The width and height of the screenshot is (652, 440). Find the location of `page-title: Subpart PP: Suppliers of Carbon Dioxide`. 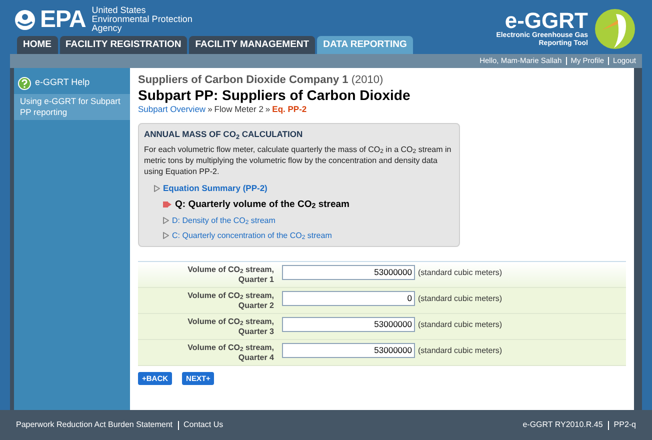

page-title: Subpart PP: Suppliers of Carbon Dioxide is located at coordinates (275, 95).